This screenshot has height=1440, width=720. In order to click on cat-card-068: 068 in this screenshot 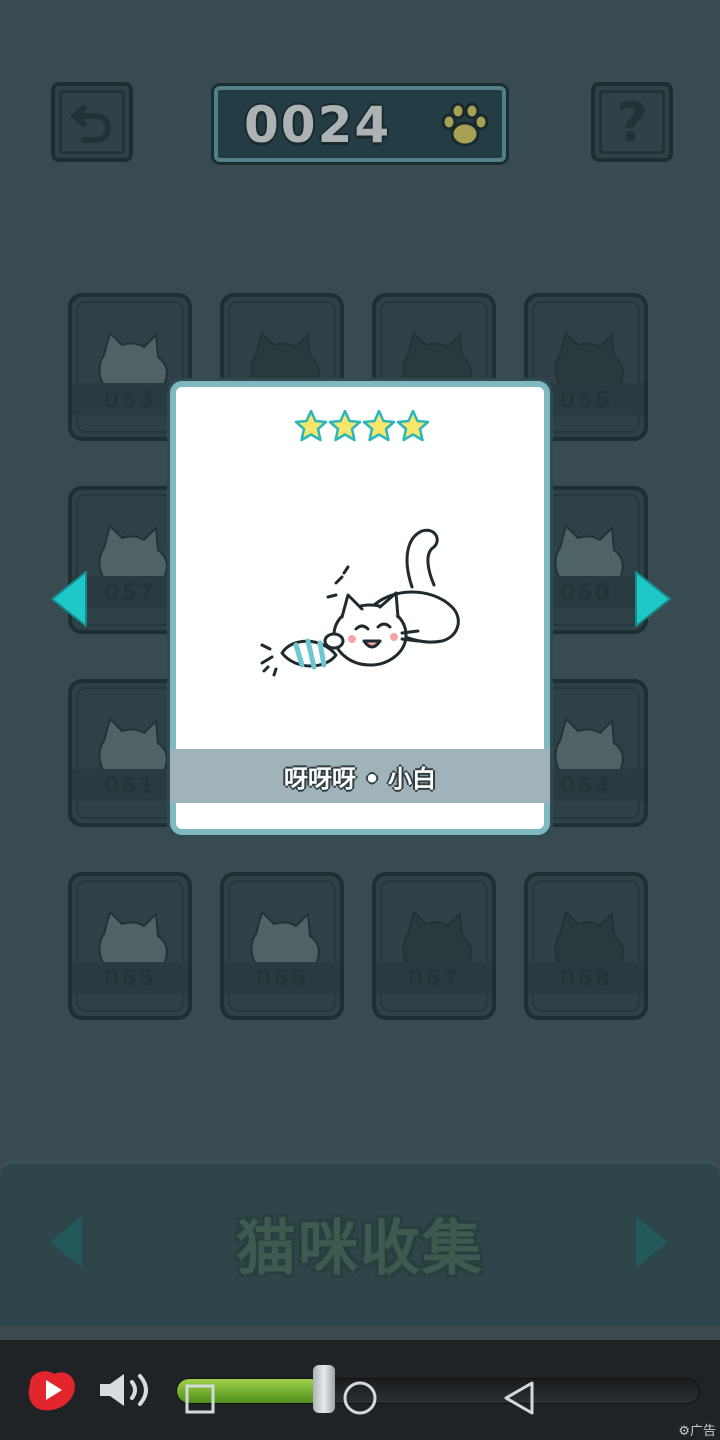, I will do `click(586, 946)`.